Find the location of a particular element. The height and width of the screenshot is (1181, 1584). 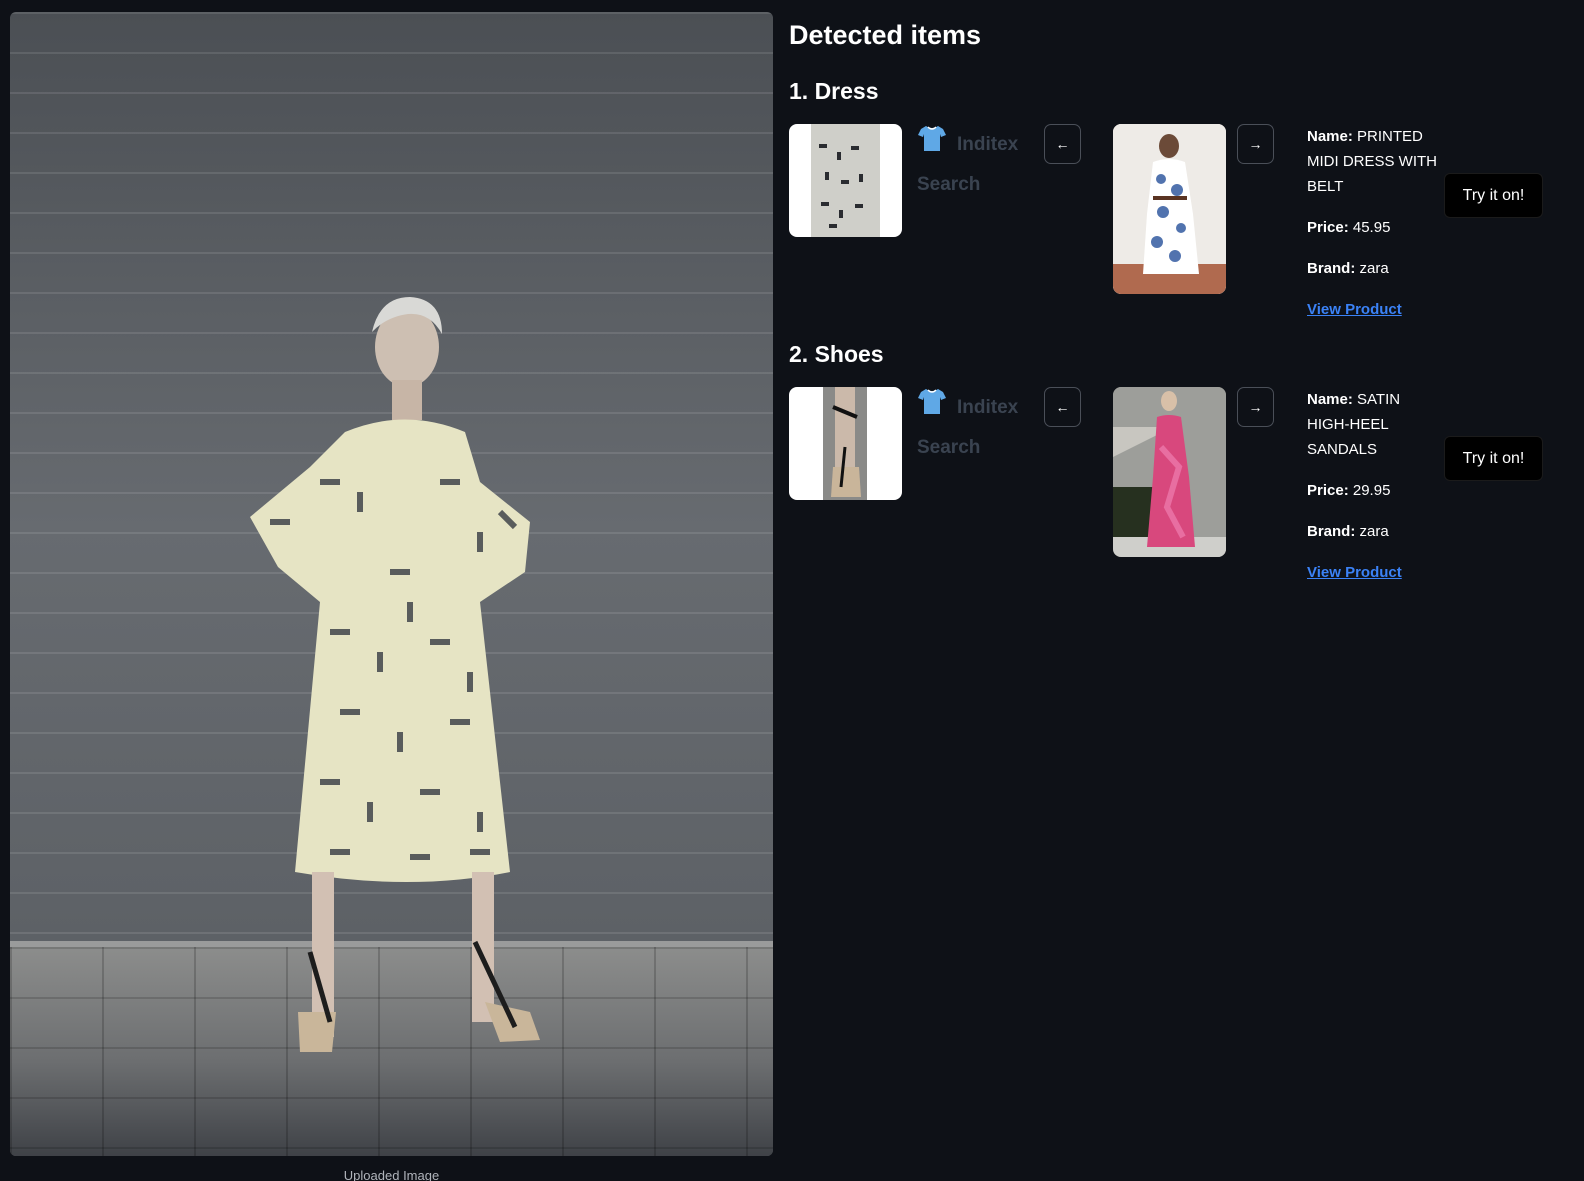

person-figure-illustration is located at coordinates (395, 674).